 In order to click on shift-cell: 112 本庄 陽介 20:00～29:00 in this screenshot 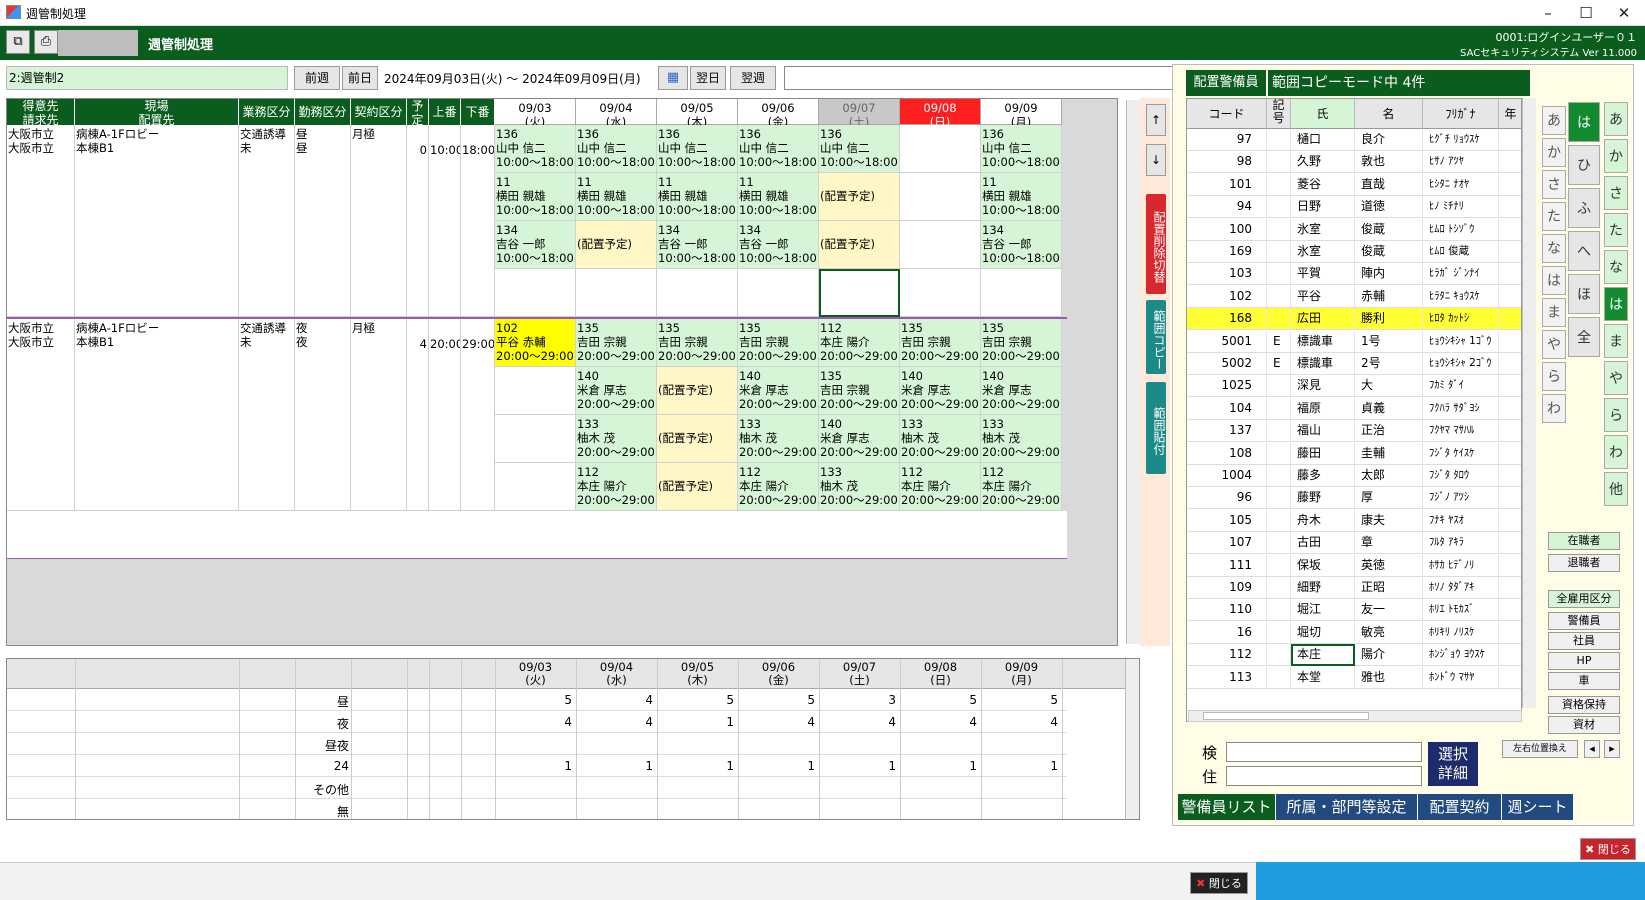, I will do `click(616, 487)`.